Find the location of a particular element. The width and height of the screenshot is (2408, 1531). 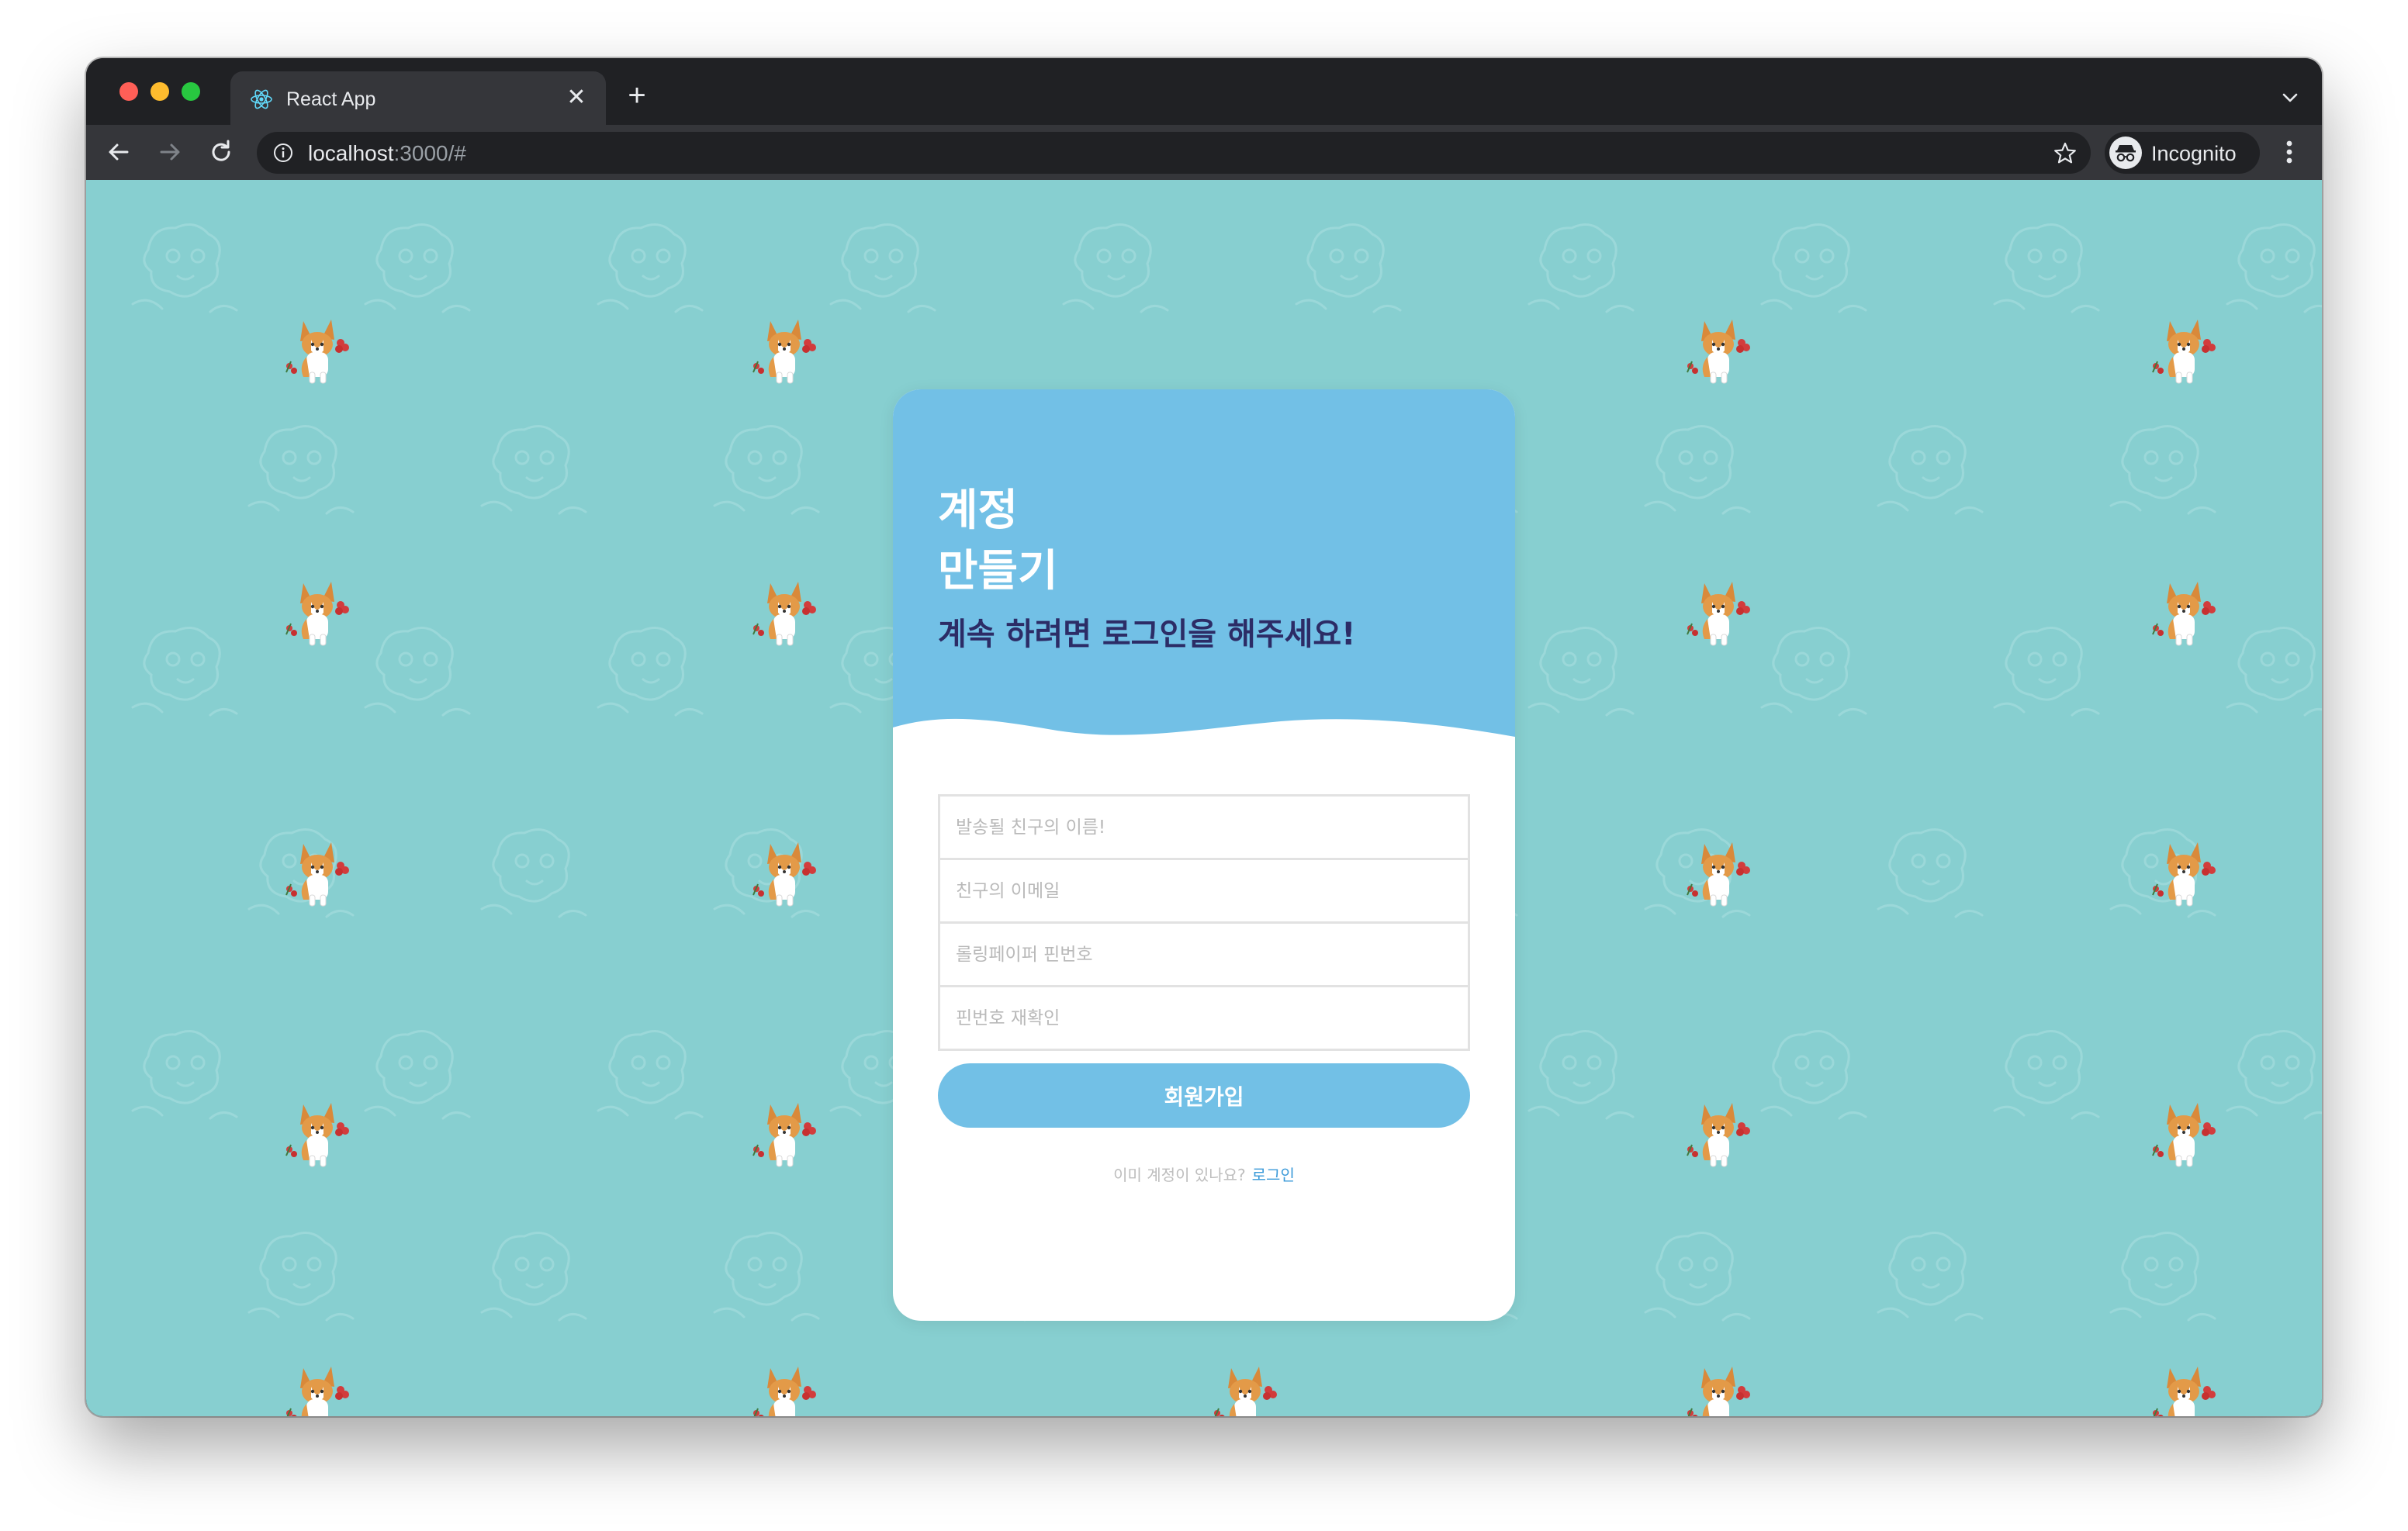

title-line-2: 만들기 is located at coordinates (998, 571).